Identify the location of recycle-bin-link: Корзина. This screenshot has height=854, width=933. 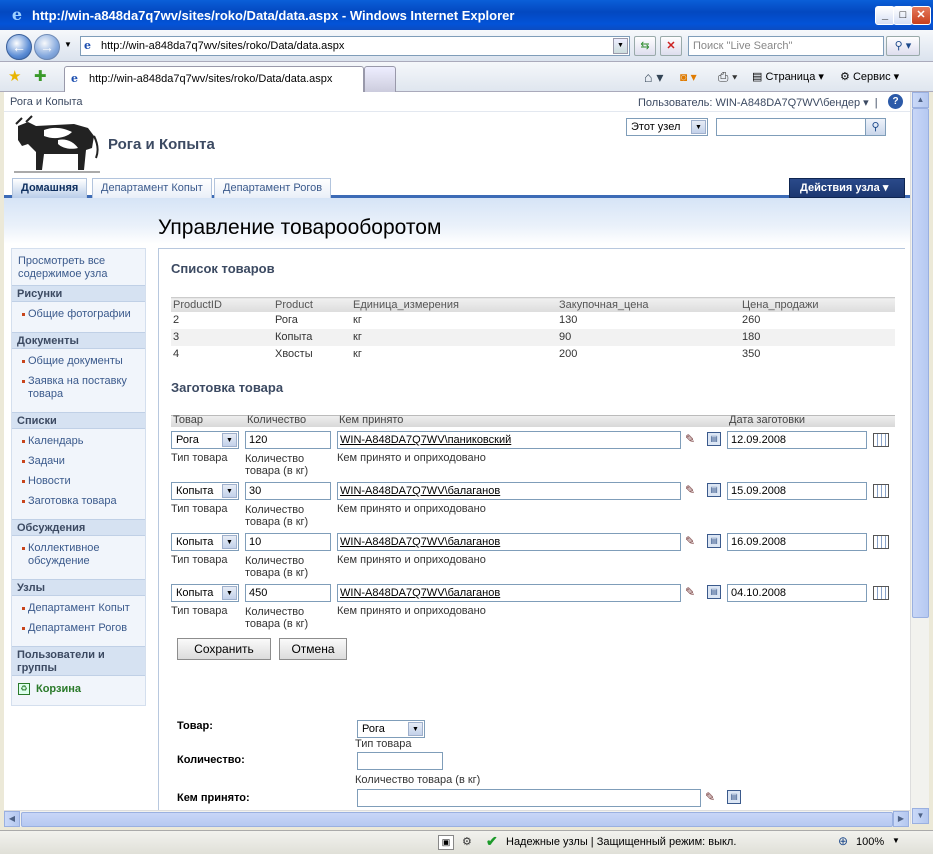
(58, 689).